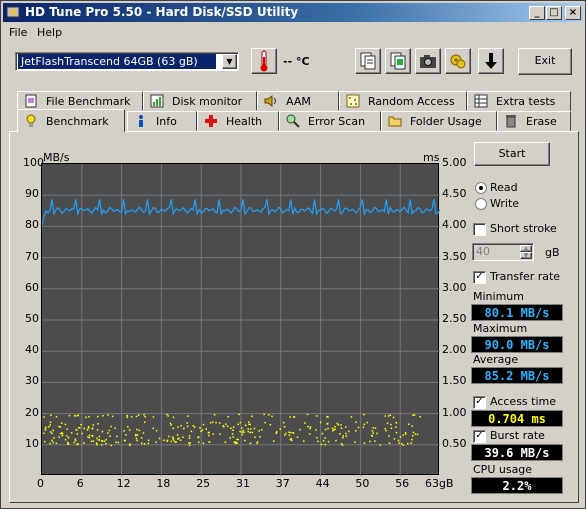 The image size is (586, 509). Describe the element at coordinates (18, 32) in the screenshot. I see `menu-file: File` at that location.